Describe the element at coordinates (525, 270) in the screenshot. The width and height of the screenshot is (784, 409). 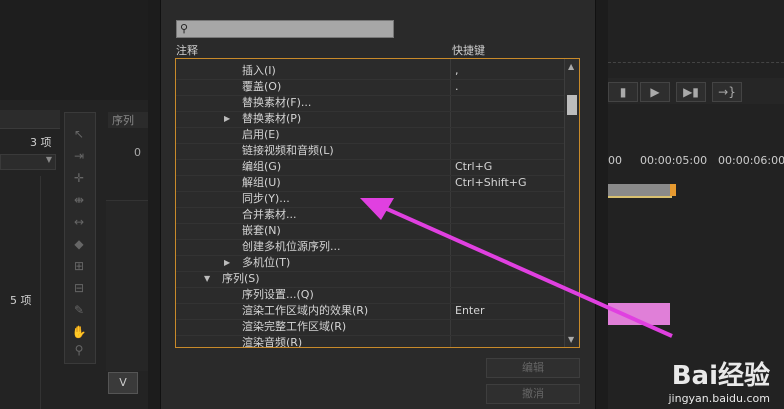
I see `annotation-arrow-line` at that location.